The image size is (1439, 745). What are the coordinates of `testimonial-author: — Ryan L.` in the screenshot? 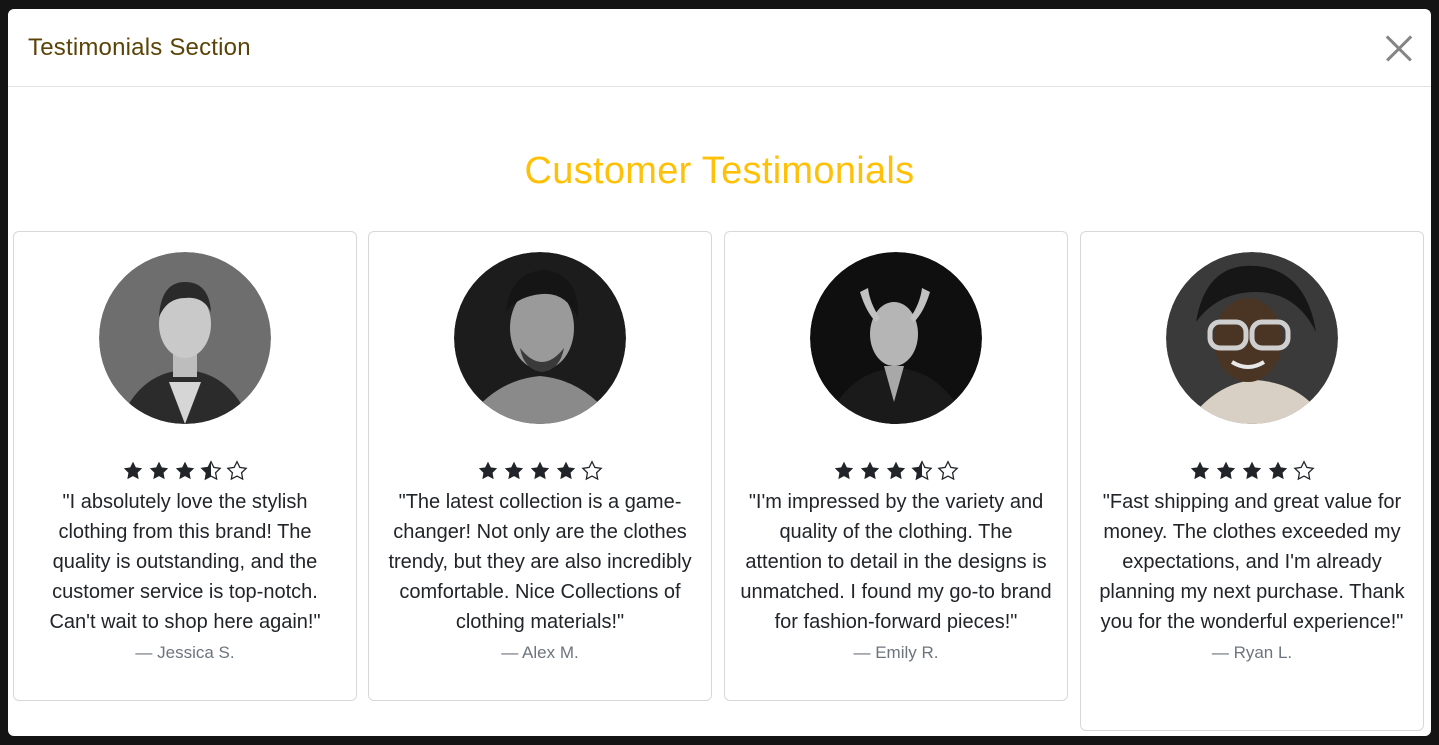 It's located at (1252, 652).